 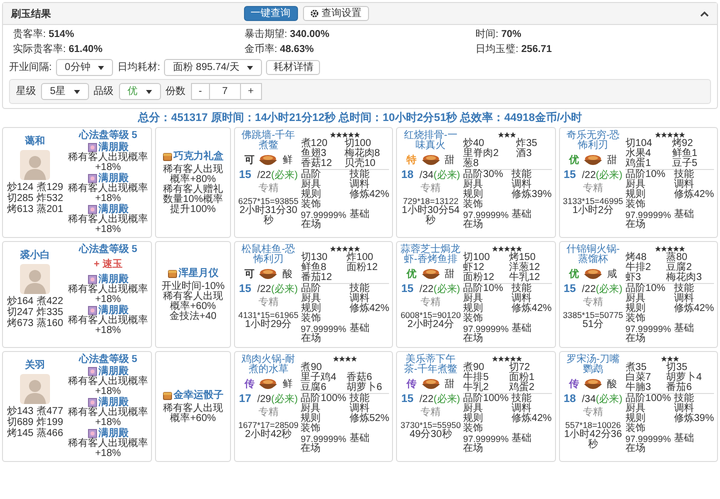 What do you see at coordinates (20, 187) in the screenshot?
I see `skill-stat: 炒124` at bounding box center [20, 187].